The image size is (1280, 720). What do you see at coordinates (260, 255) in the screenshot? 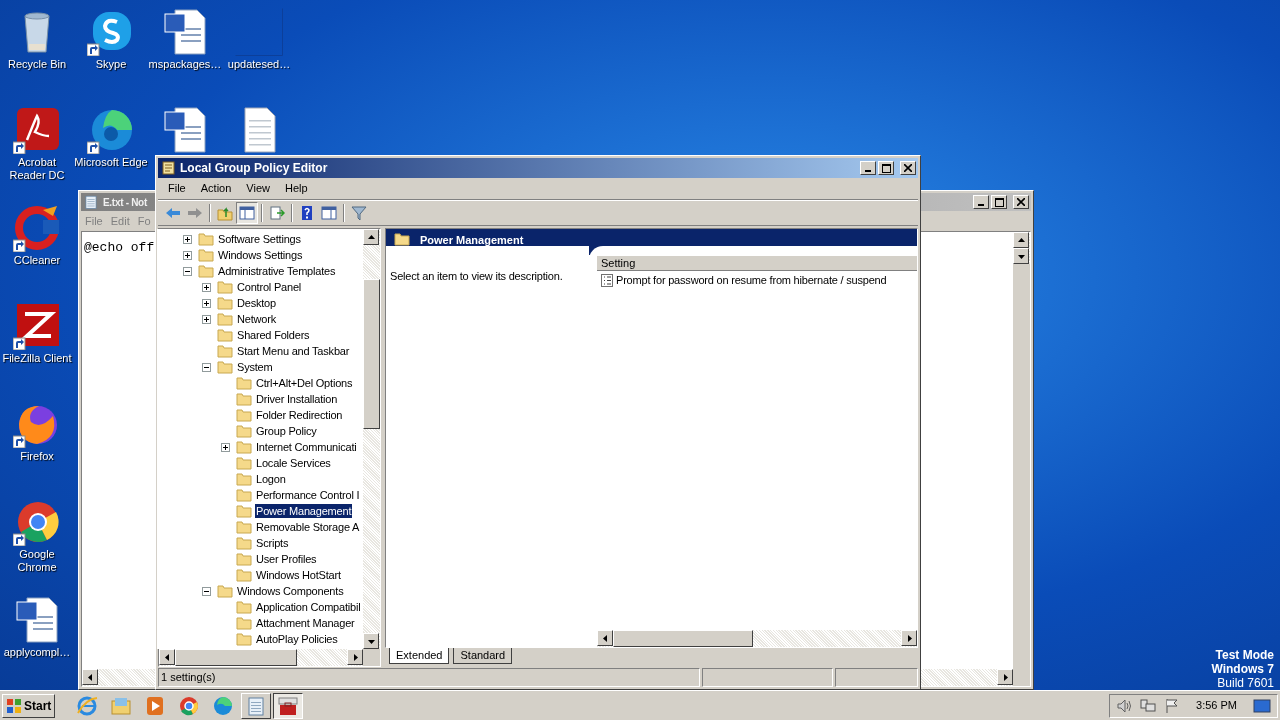
I see `tree-item: Windows Settings` at bounding box center [260, 255].